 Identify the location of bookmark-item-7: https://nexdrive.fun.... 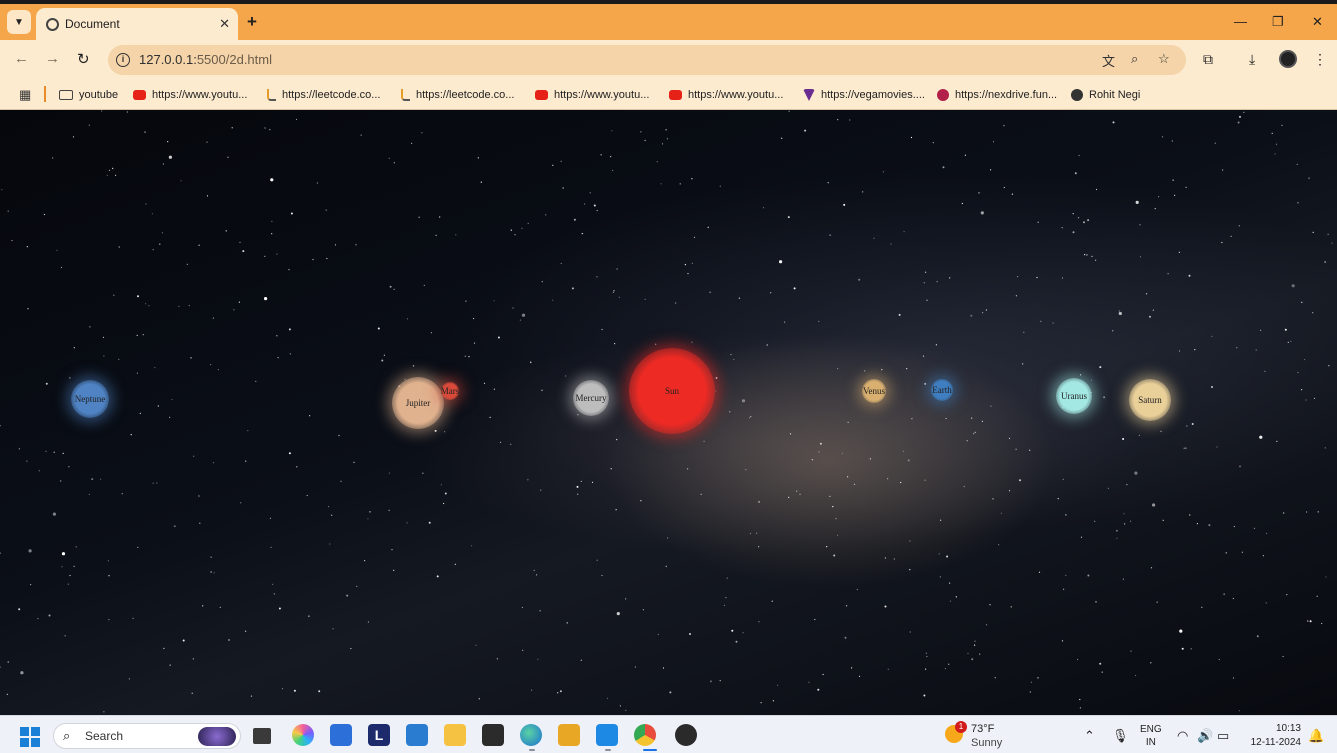
(997, 95).